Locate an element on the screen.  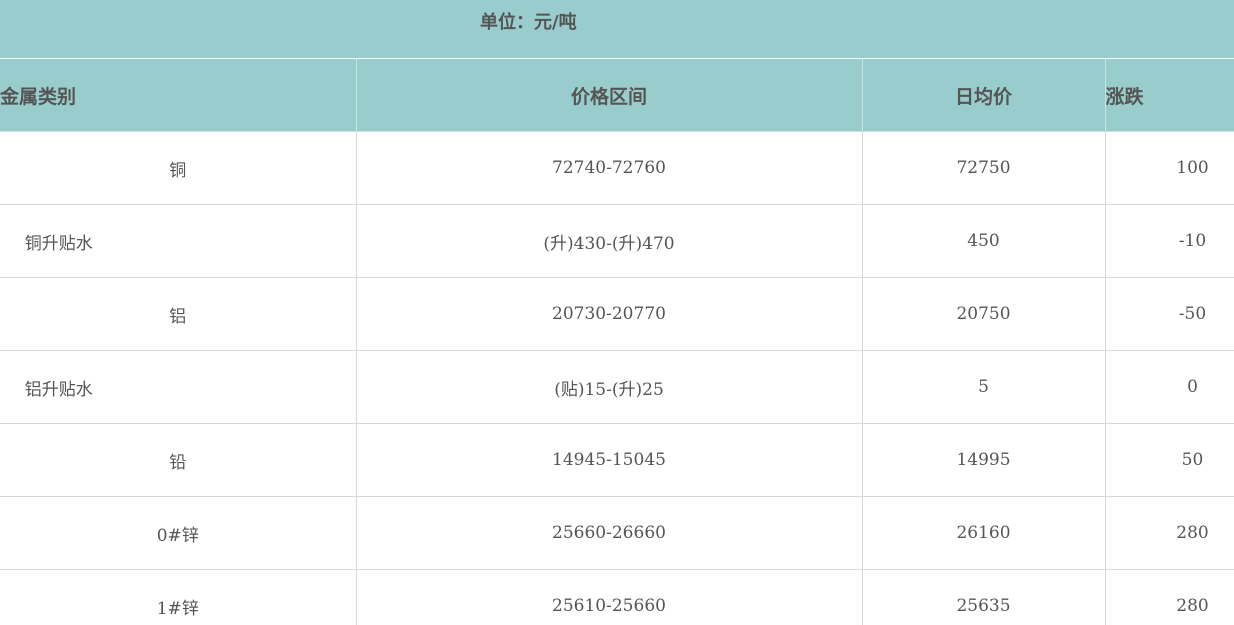
unit-label: 单位：元/吨 is located at coordinates (528, 22).